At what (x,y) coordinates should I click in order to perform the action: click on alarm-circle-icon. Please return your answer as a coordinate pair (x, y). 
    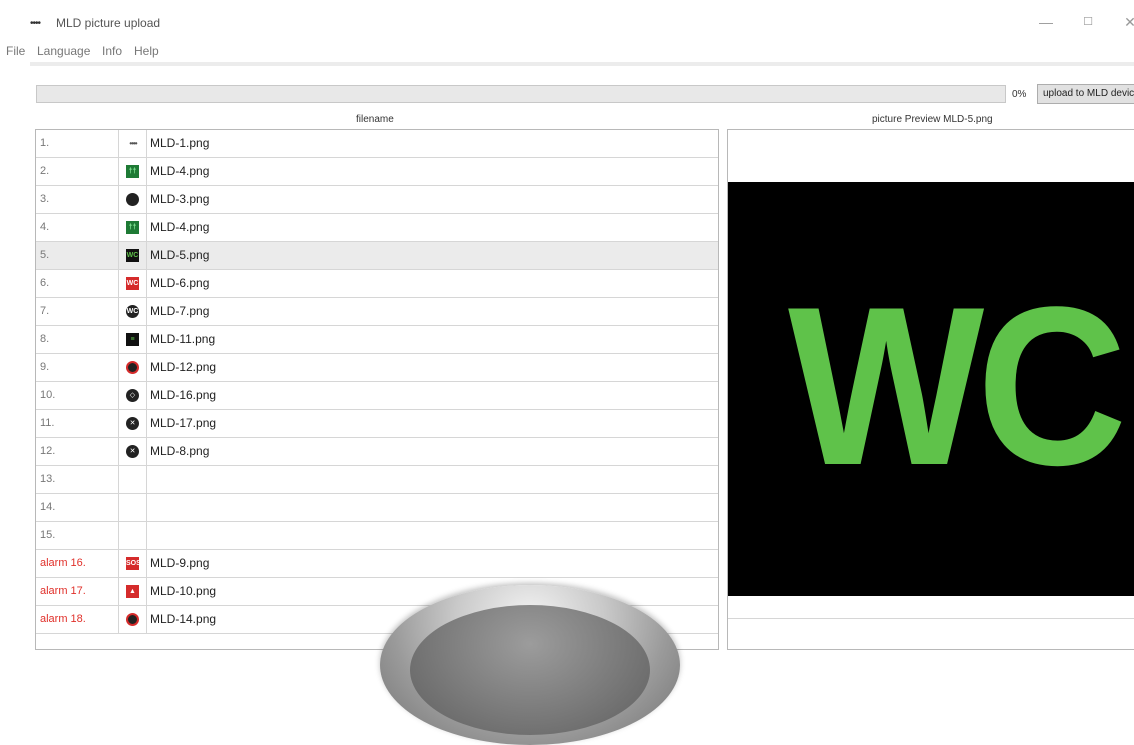
    Looking at the image, I should click on (132, 619).